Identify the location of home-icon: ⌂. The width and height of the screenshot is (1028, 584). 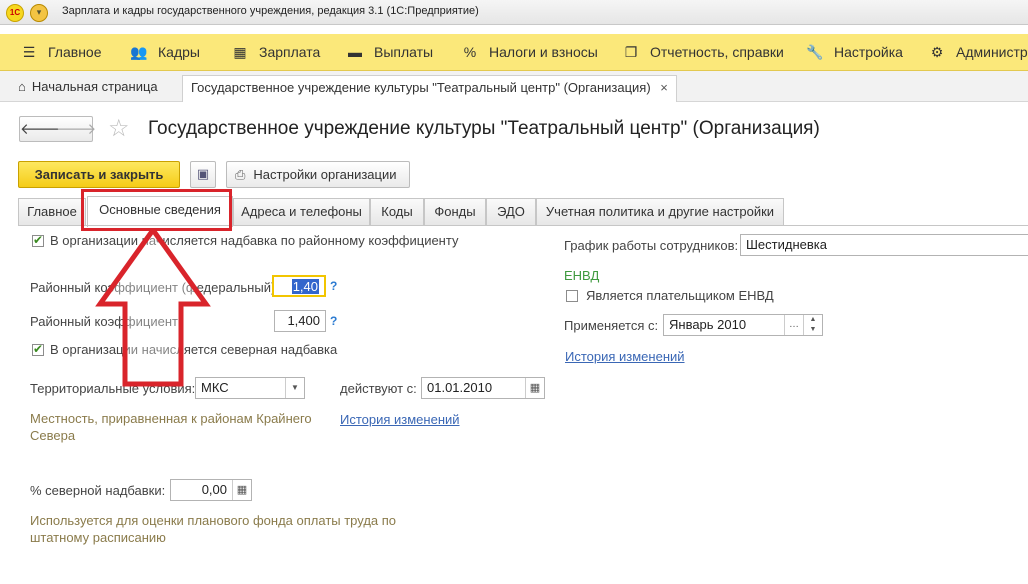
(22, 86).